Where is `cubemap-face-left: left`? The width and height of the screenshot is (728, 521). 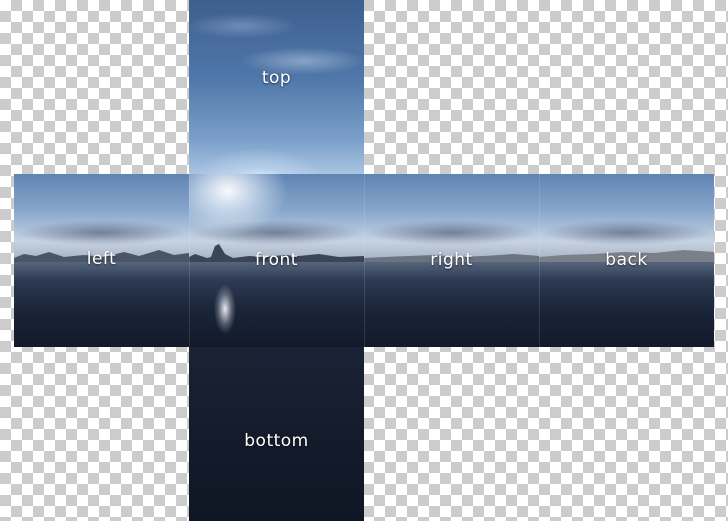 cubemap-face-left: left is located at coordinates (101, 260).